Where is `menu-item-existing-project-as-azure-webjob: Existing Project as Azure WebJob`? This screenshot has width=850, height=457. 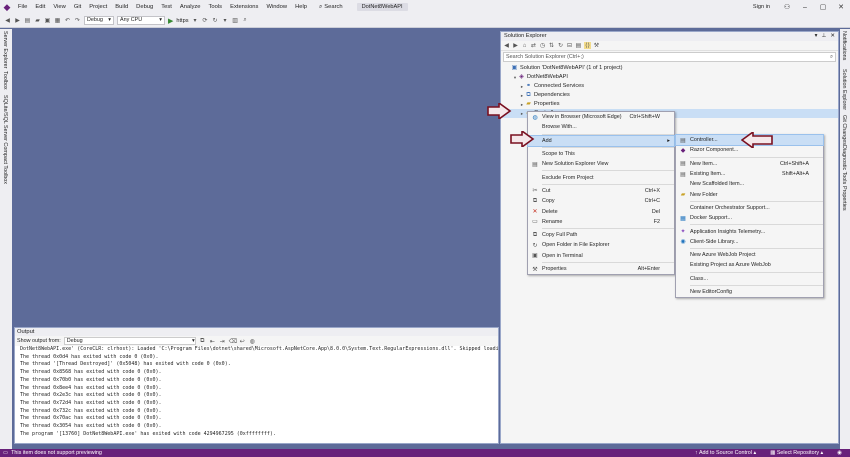 menu-item-existing-project-as-azure-webjob: Existing Project as Azure WebJob is located at coordinates (749, 265).